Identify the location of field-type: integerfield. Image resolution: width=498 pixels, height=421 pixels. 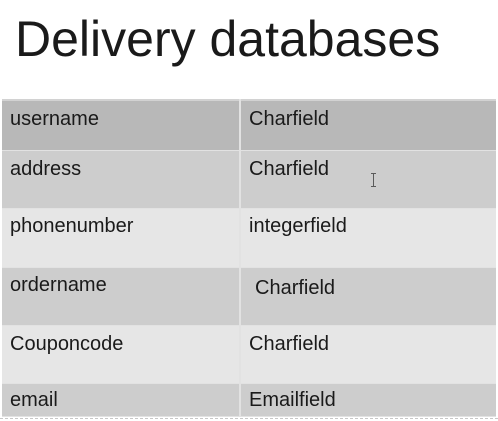
(298, 226).